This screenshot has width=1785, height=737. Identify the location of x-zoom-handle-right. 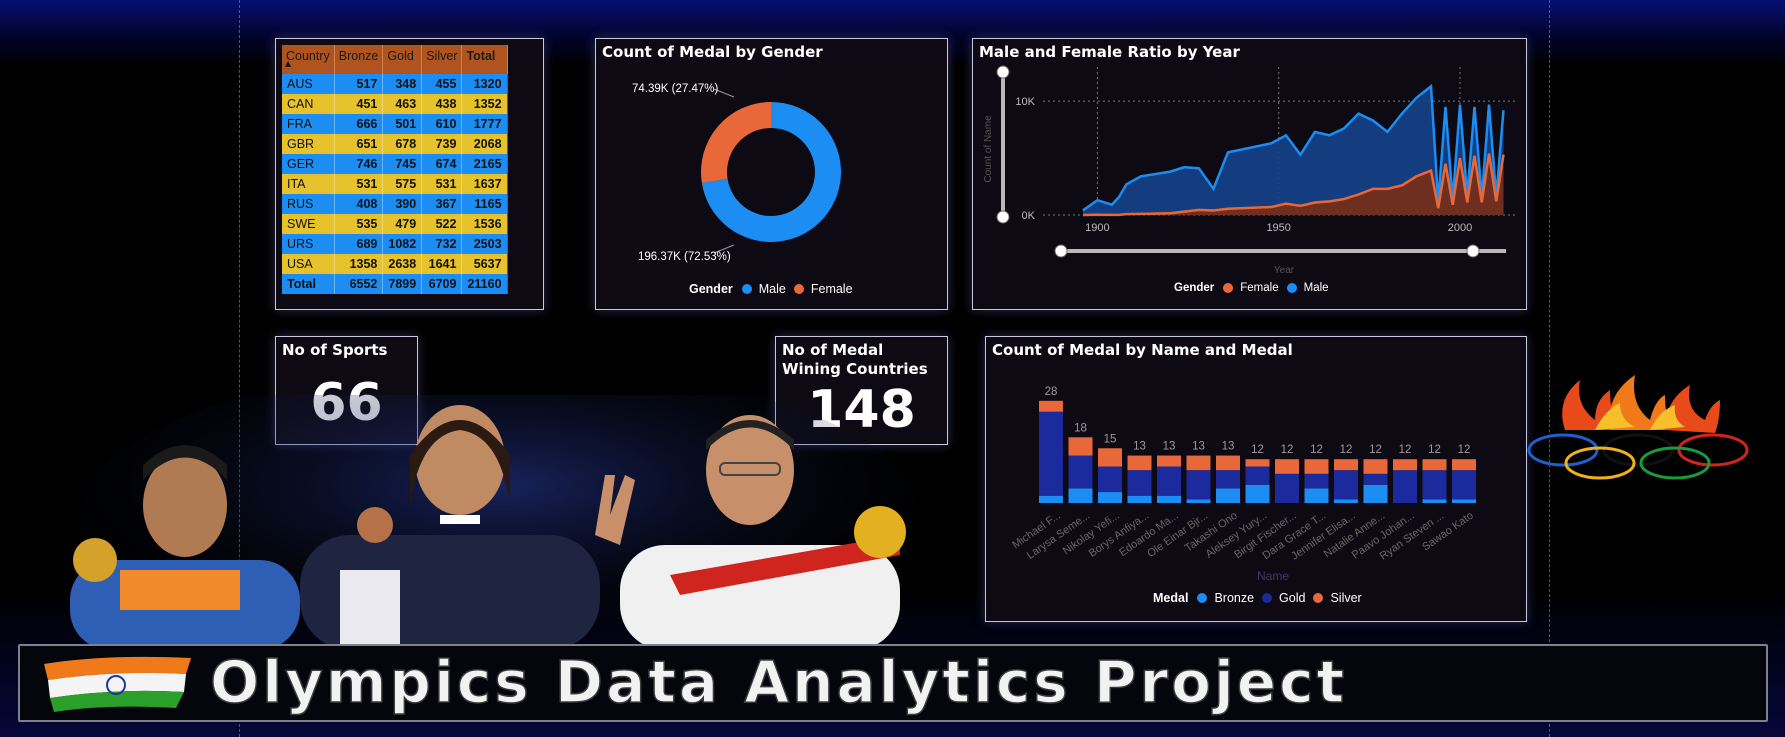
(1473, 251).